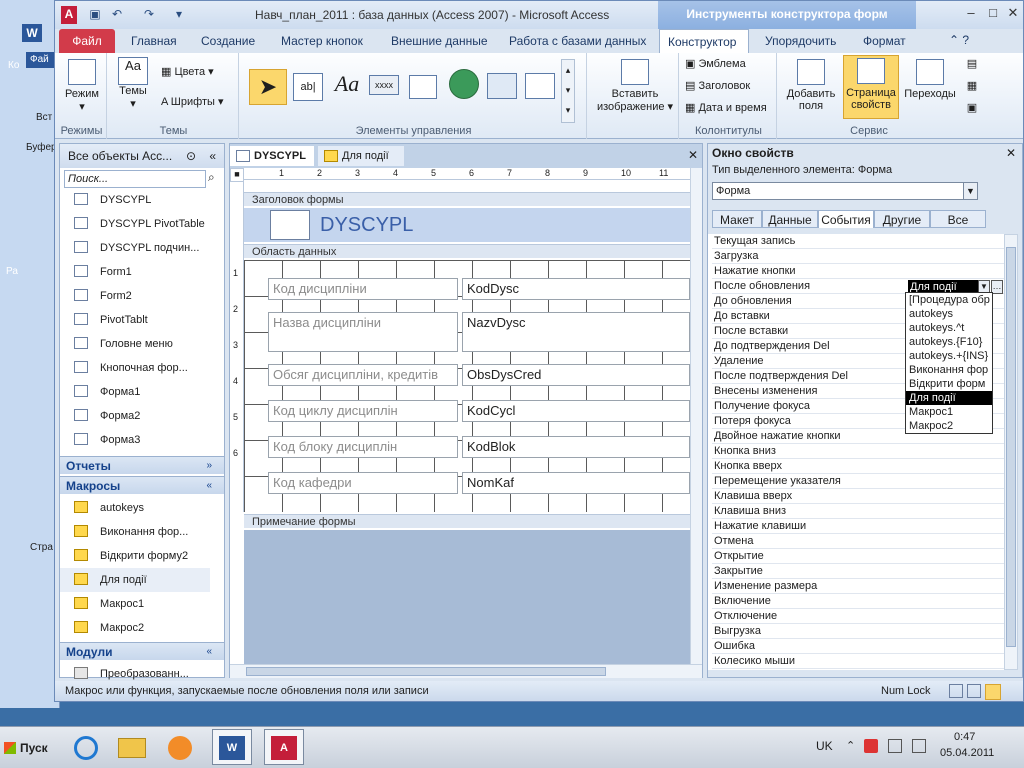 The width and height of the screenshot is (1024, 768). I want to click on detail-band: Область данных, so click(473, 251).